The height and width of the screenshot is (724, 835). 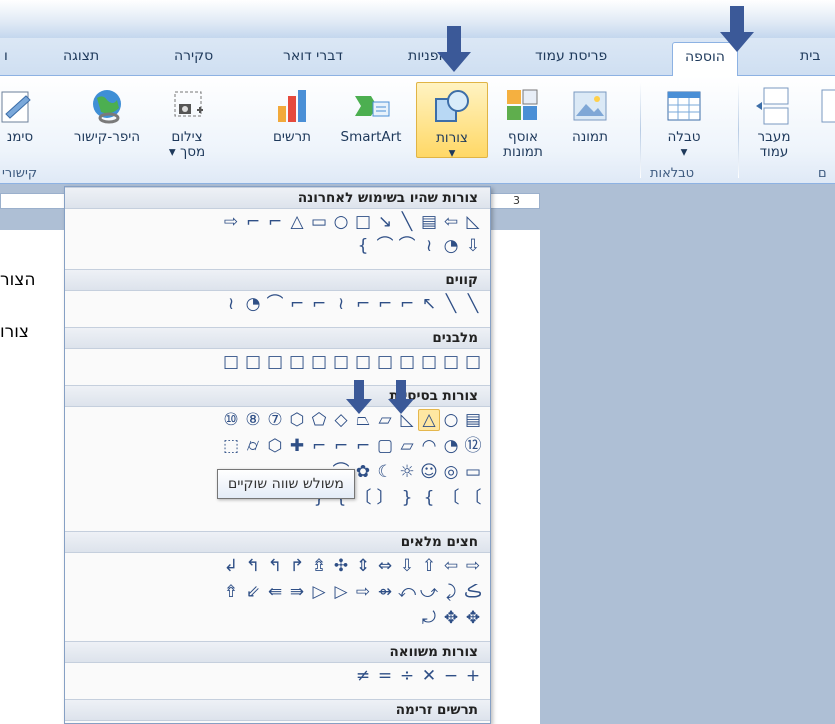 I want to click on shape-option-icon: ◎, so click(x=451, y=472).